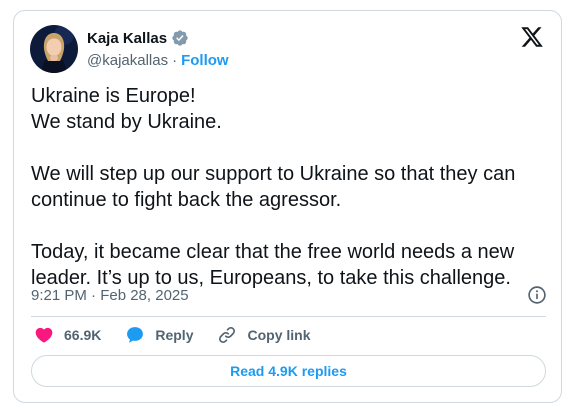 The width and height of the screenshot is (569, 413). Describe the element at coordinates (174, 335) in the screenshot. I see `reply-label: Reply` at that location.